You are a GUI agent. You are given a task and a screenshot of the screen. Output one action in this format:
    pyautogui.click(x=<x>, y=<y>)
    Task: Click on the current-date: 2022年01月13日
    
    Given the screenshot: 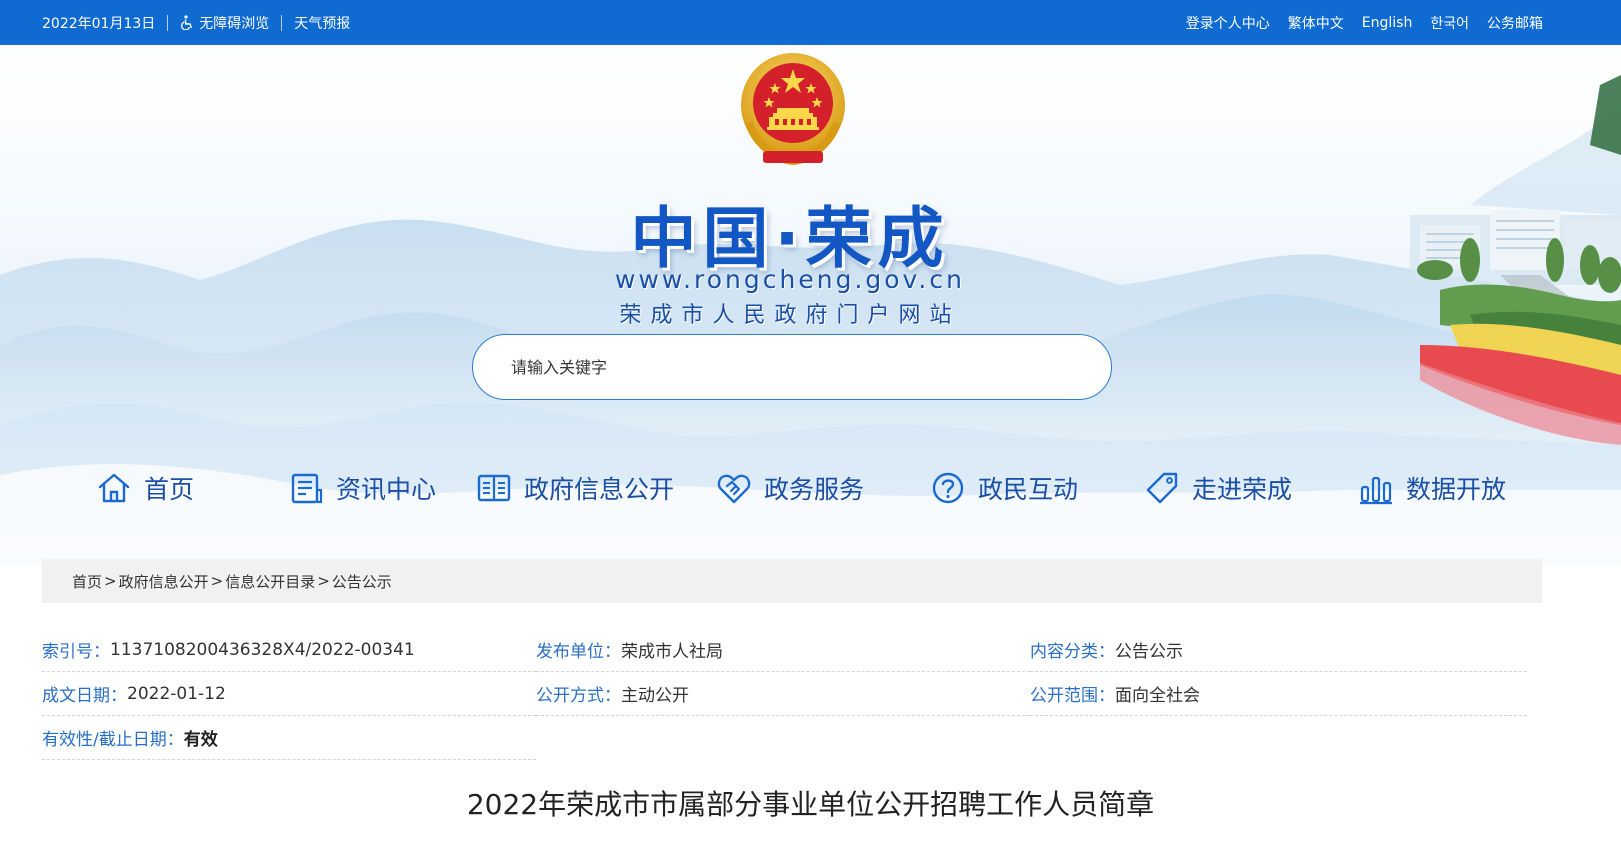 What is the action you would take?
    pyautogui.click(x=99, y=23)
    